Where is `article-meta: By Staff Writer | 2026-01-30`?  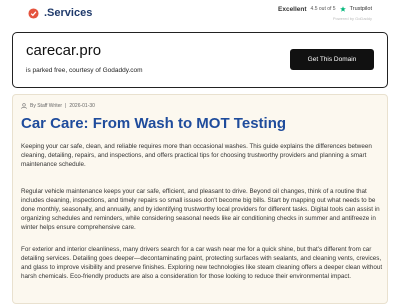 article-meta: By Staff Writer | 2026-01-30 is located at coordinates (58, 106).